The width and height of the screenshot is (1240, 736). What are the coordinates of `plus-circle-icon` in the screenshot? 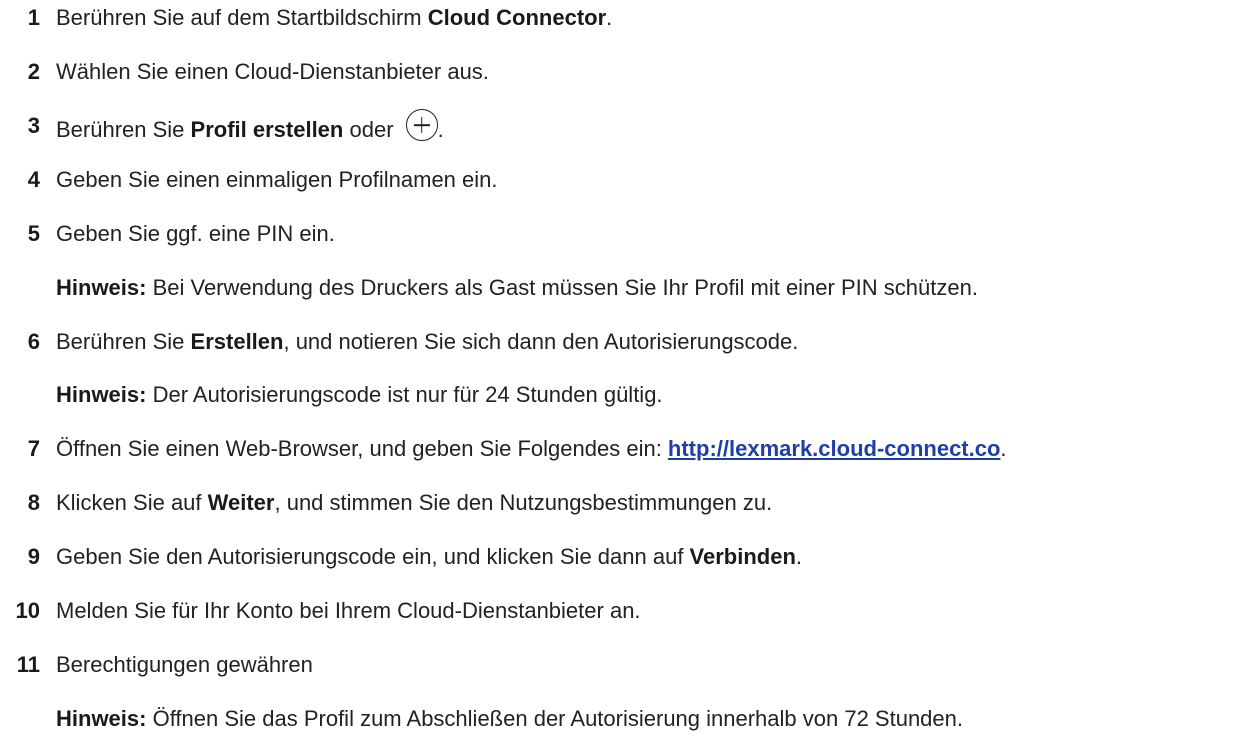 It's located at (421, 125).